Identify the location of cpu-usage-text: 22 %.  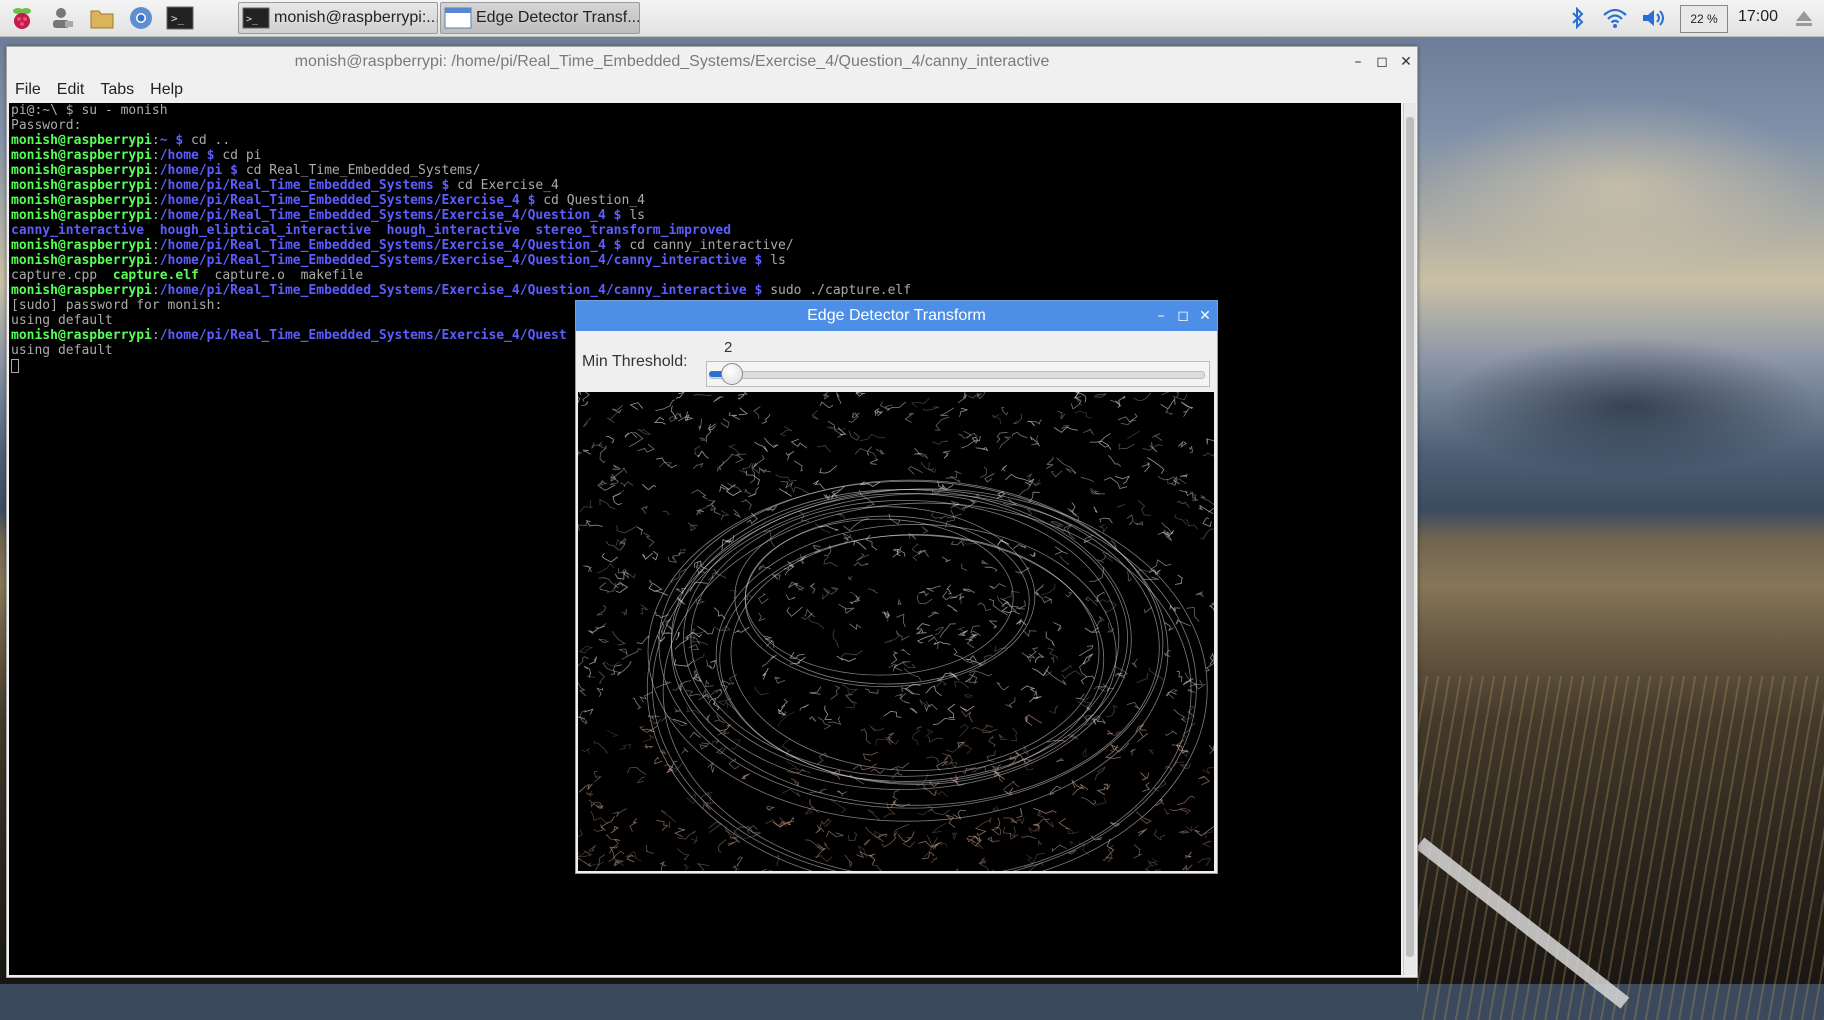
(1704, 19).